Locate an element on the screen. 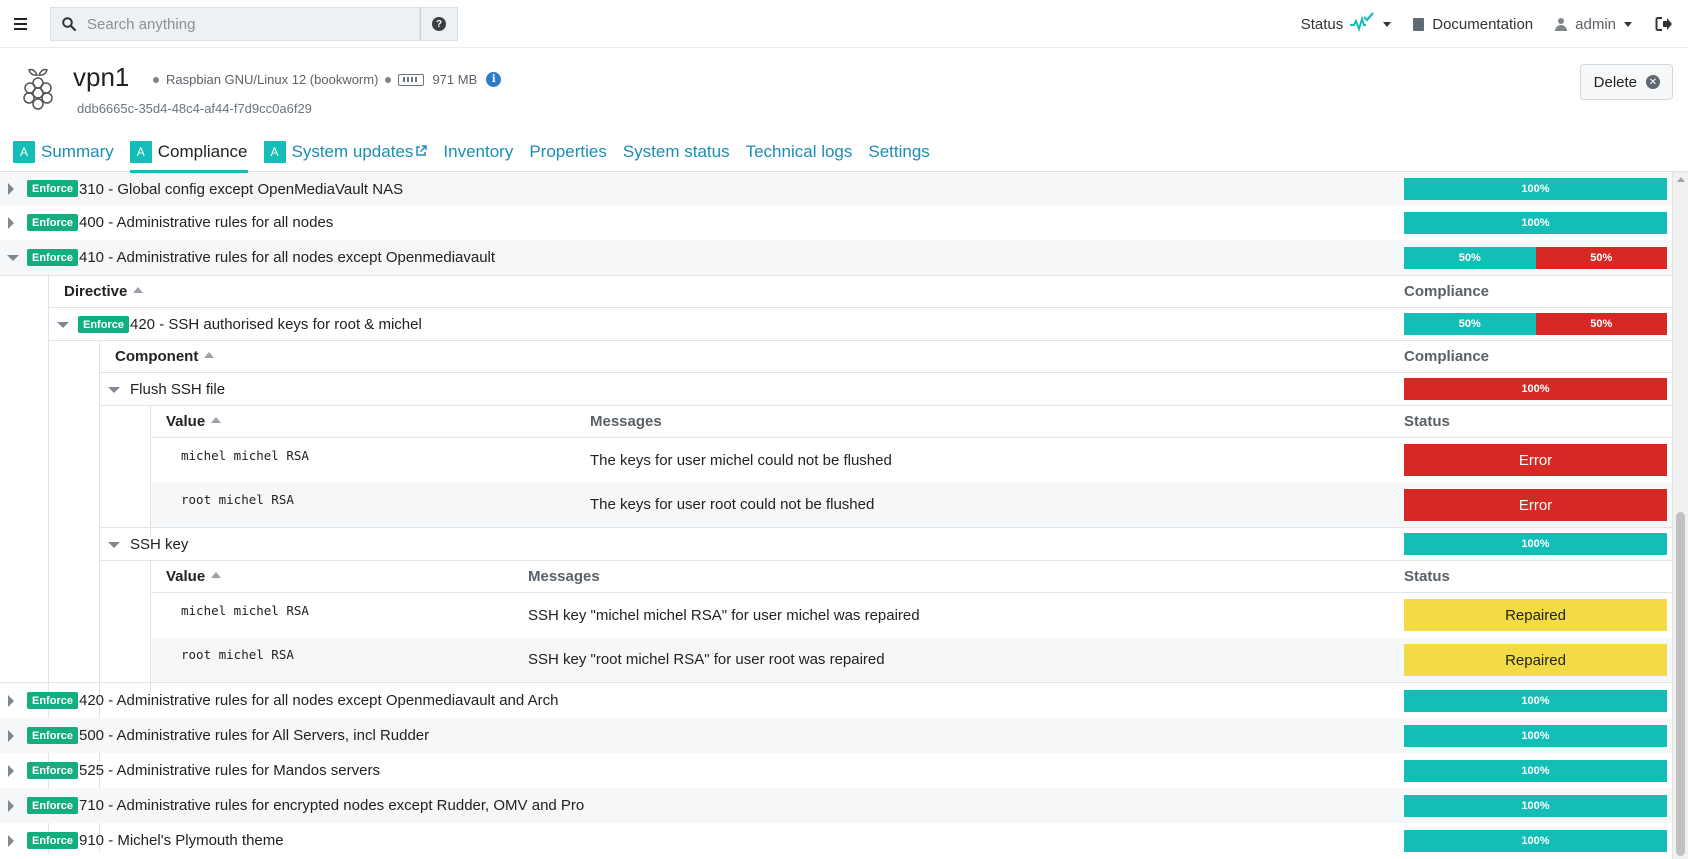 The width and height of the screenshot is (1688, 859). search-bar is located at coordinates (235, 24).